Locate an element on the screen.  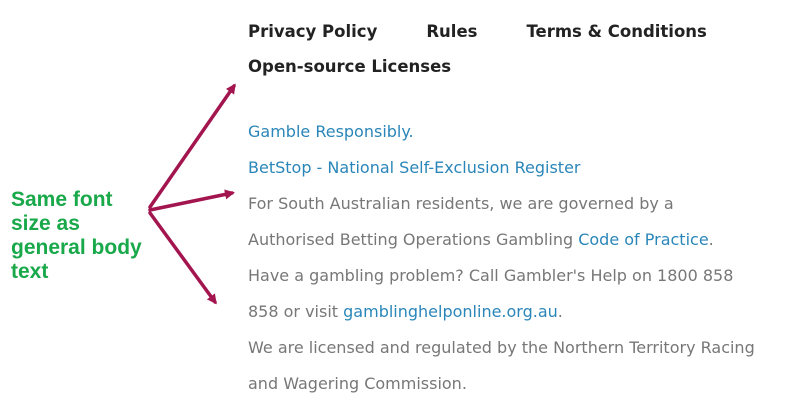
help-line2-prefix: 858 or visit is located at coordinates (296, 311).